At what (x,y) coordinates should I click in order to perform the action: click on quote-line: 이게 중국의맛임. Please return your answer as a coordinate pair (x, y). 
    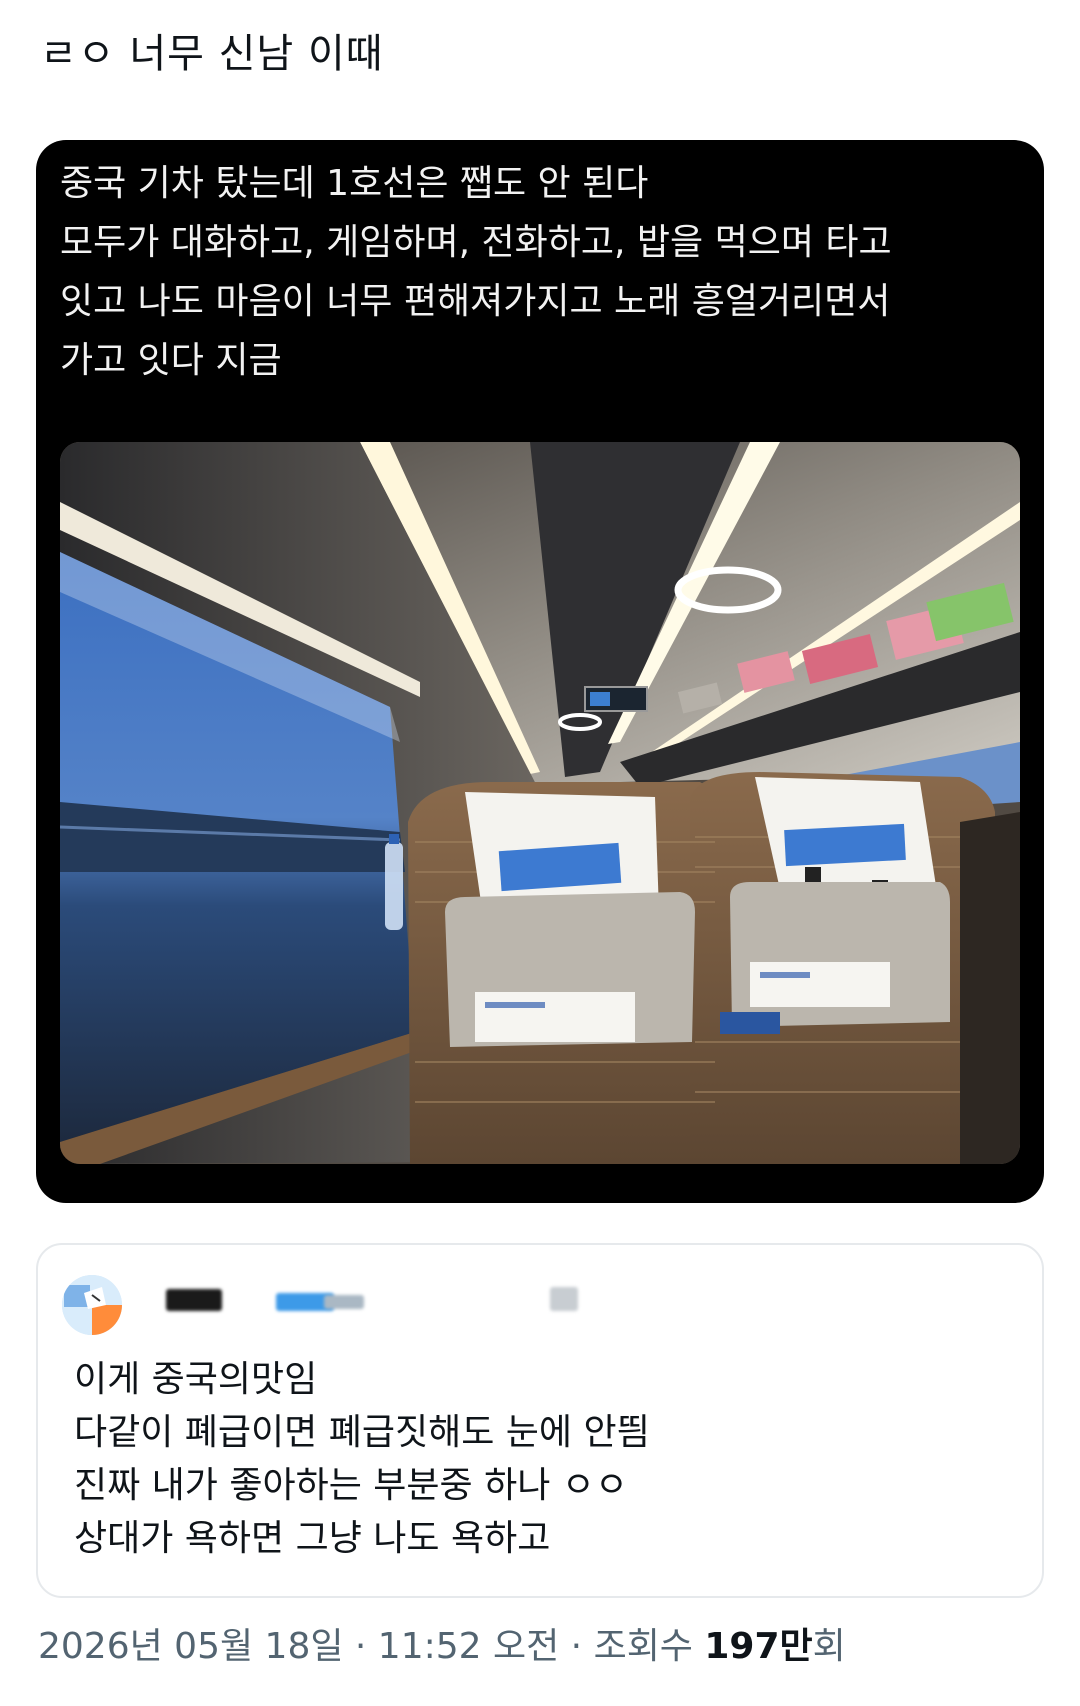
    Looking at the image, I should click on (196, 1379).